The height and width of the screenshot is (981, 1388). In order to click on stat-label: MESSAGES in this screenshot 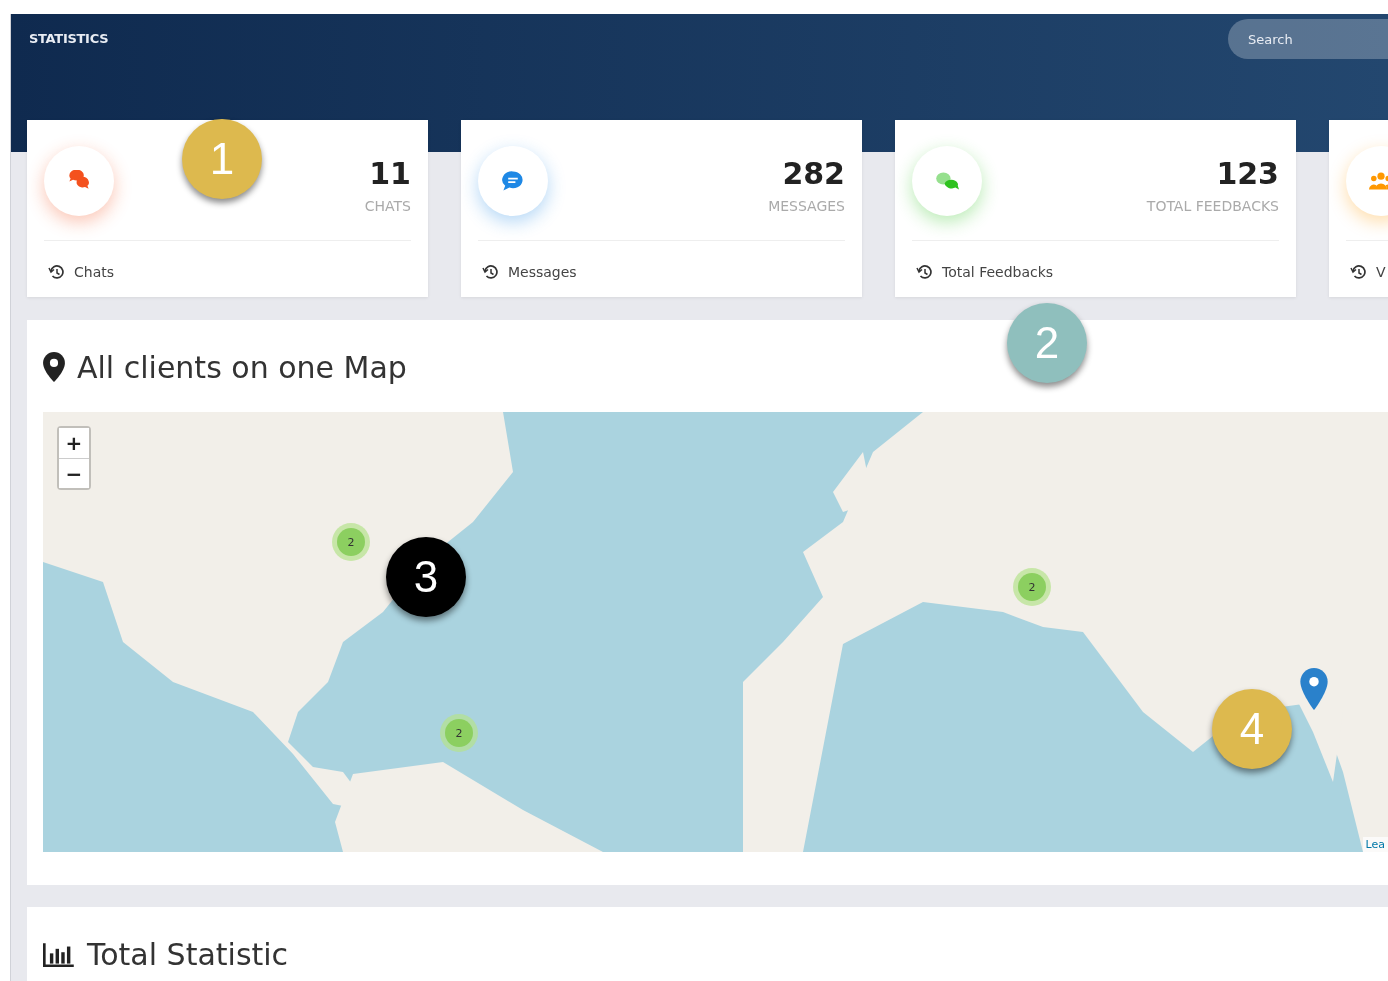, I will do `click(806, 206)`.